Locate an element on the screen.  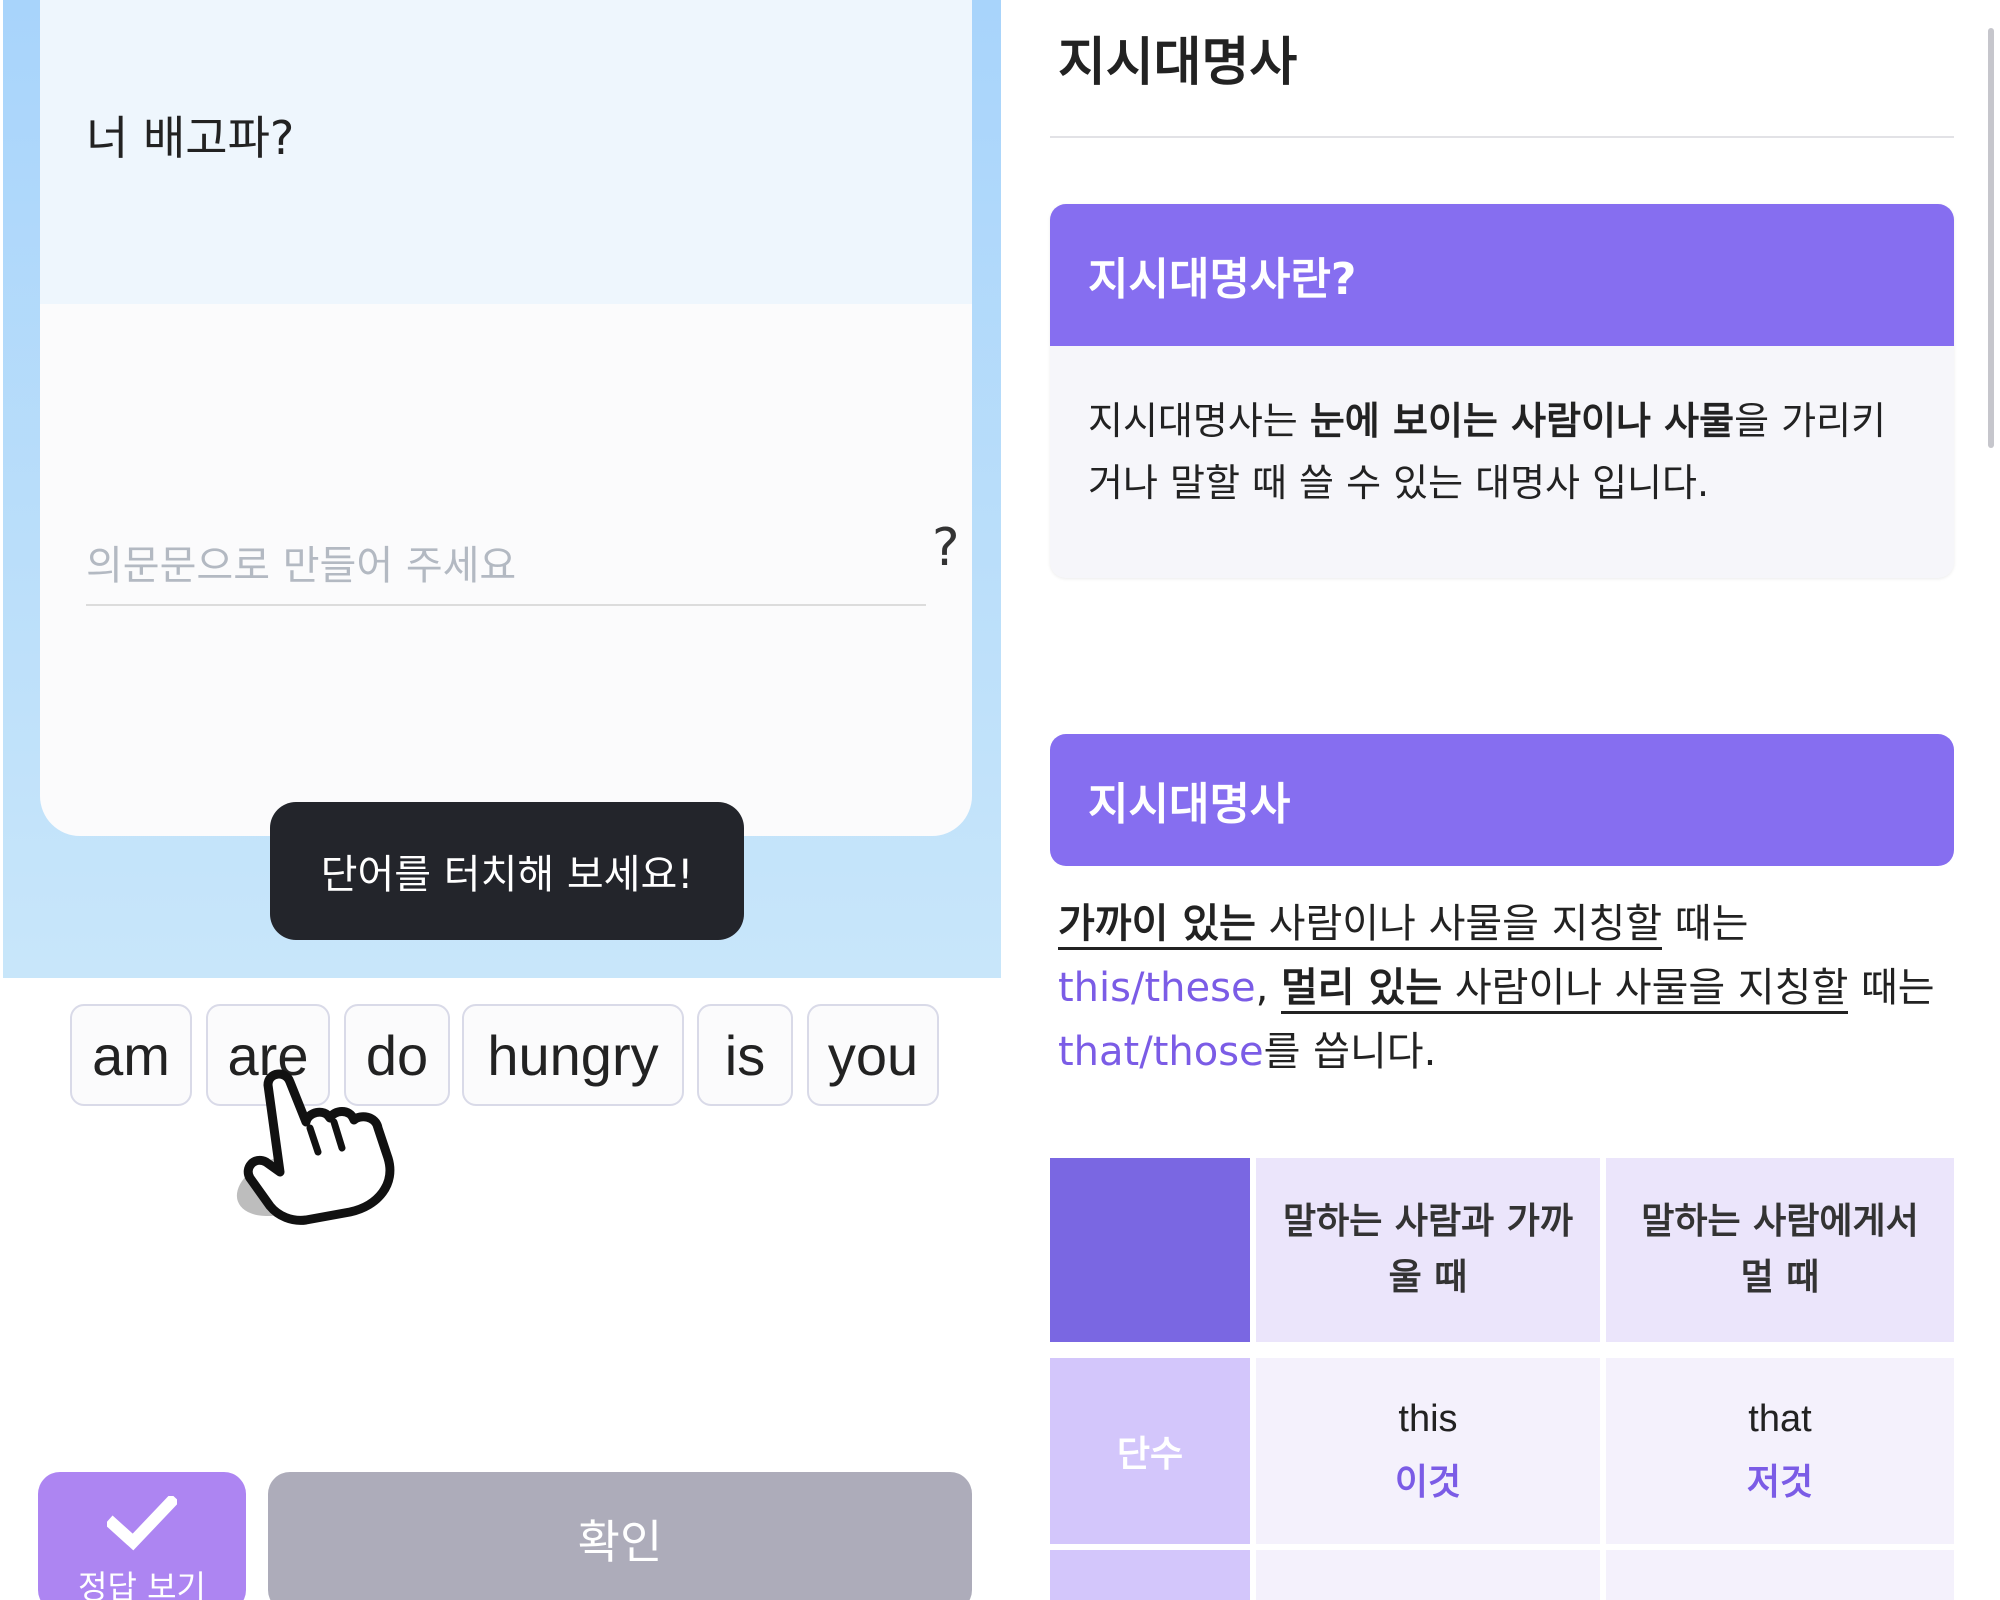
cell-english: this is located at coordinates (1428, 1418).